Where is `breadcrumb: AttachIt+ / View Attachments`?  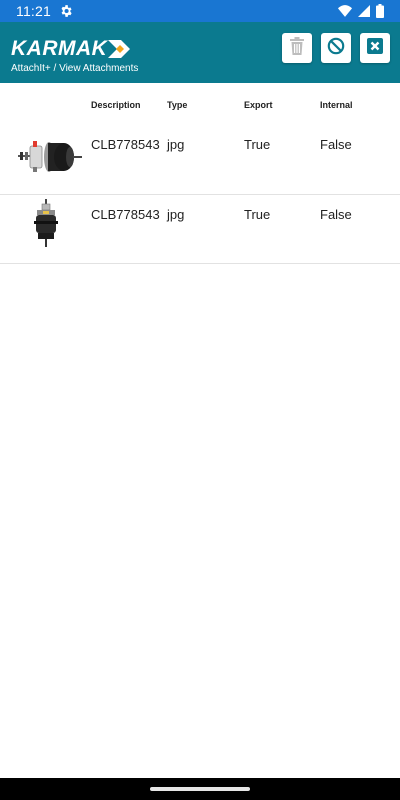 breadcrumb: AttachIt+ / View Attachments is located at coordinates (75, 68).